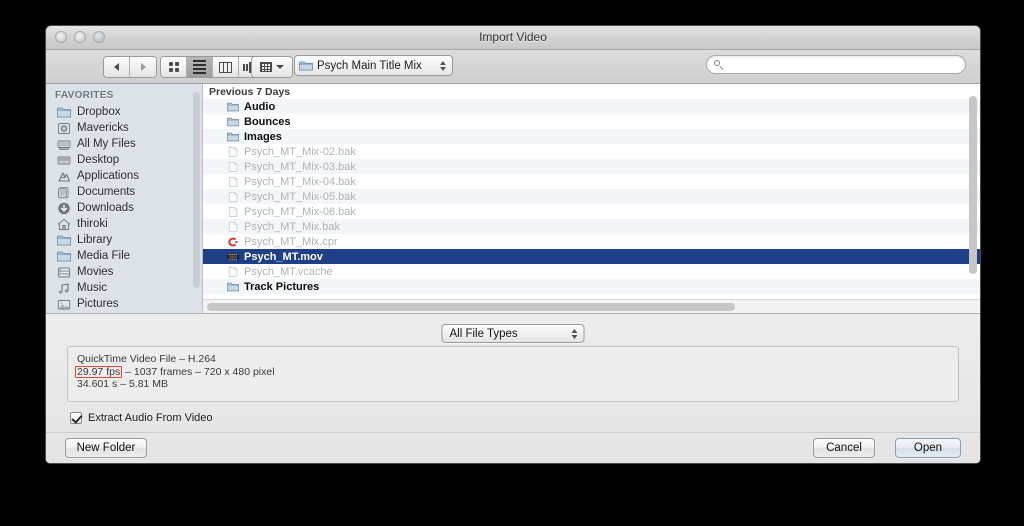 This screenshot has width=1024, height=526. What do you see at coordinates (591, 166) in the screenshot?
I see `file-list-row: Psych_MT_Mix-03.bak` at bounding box center [591, 166].